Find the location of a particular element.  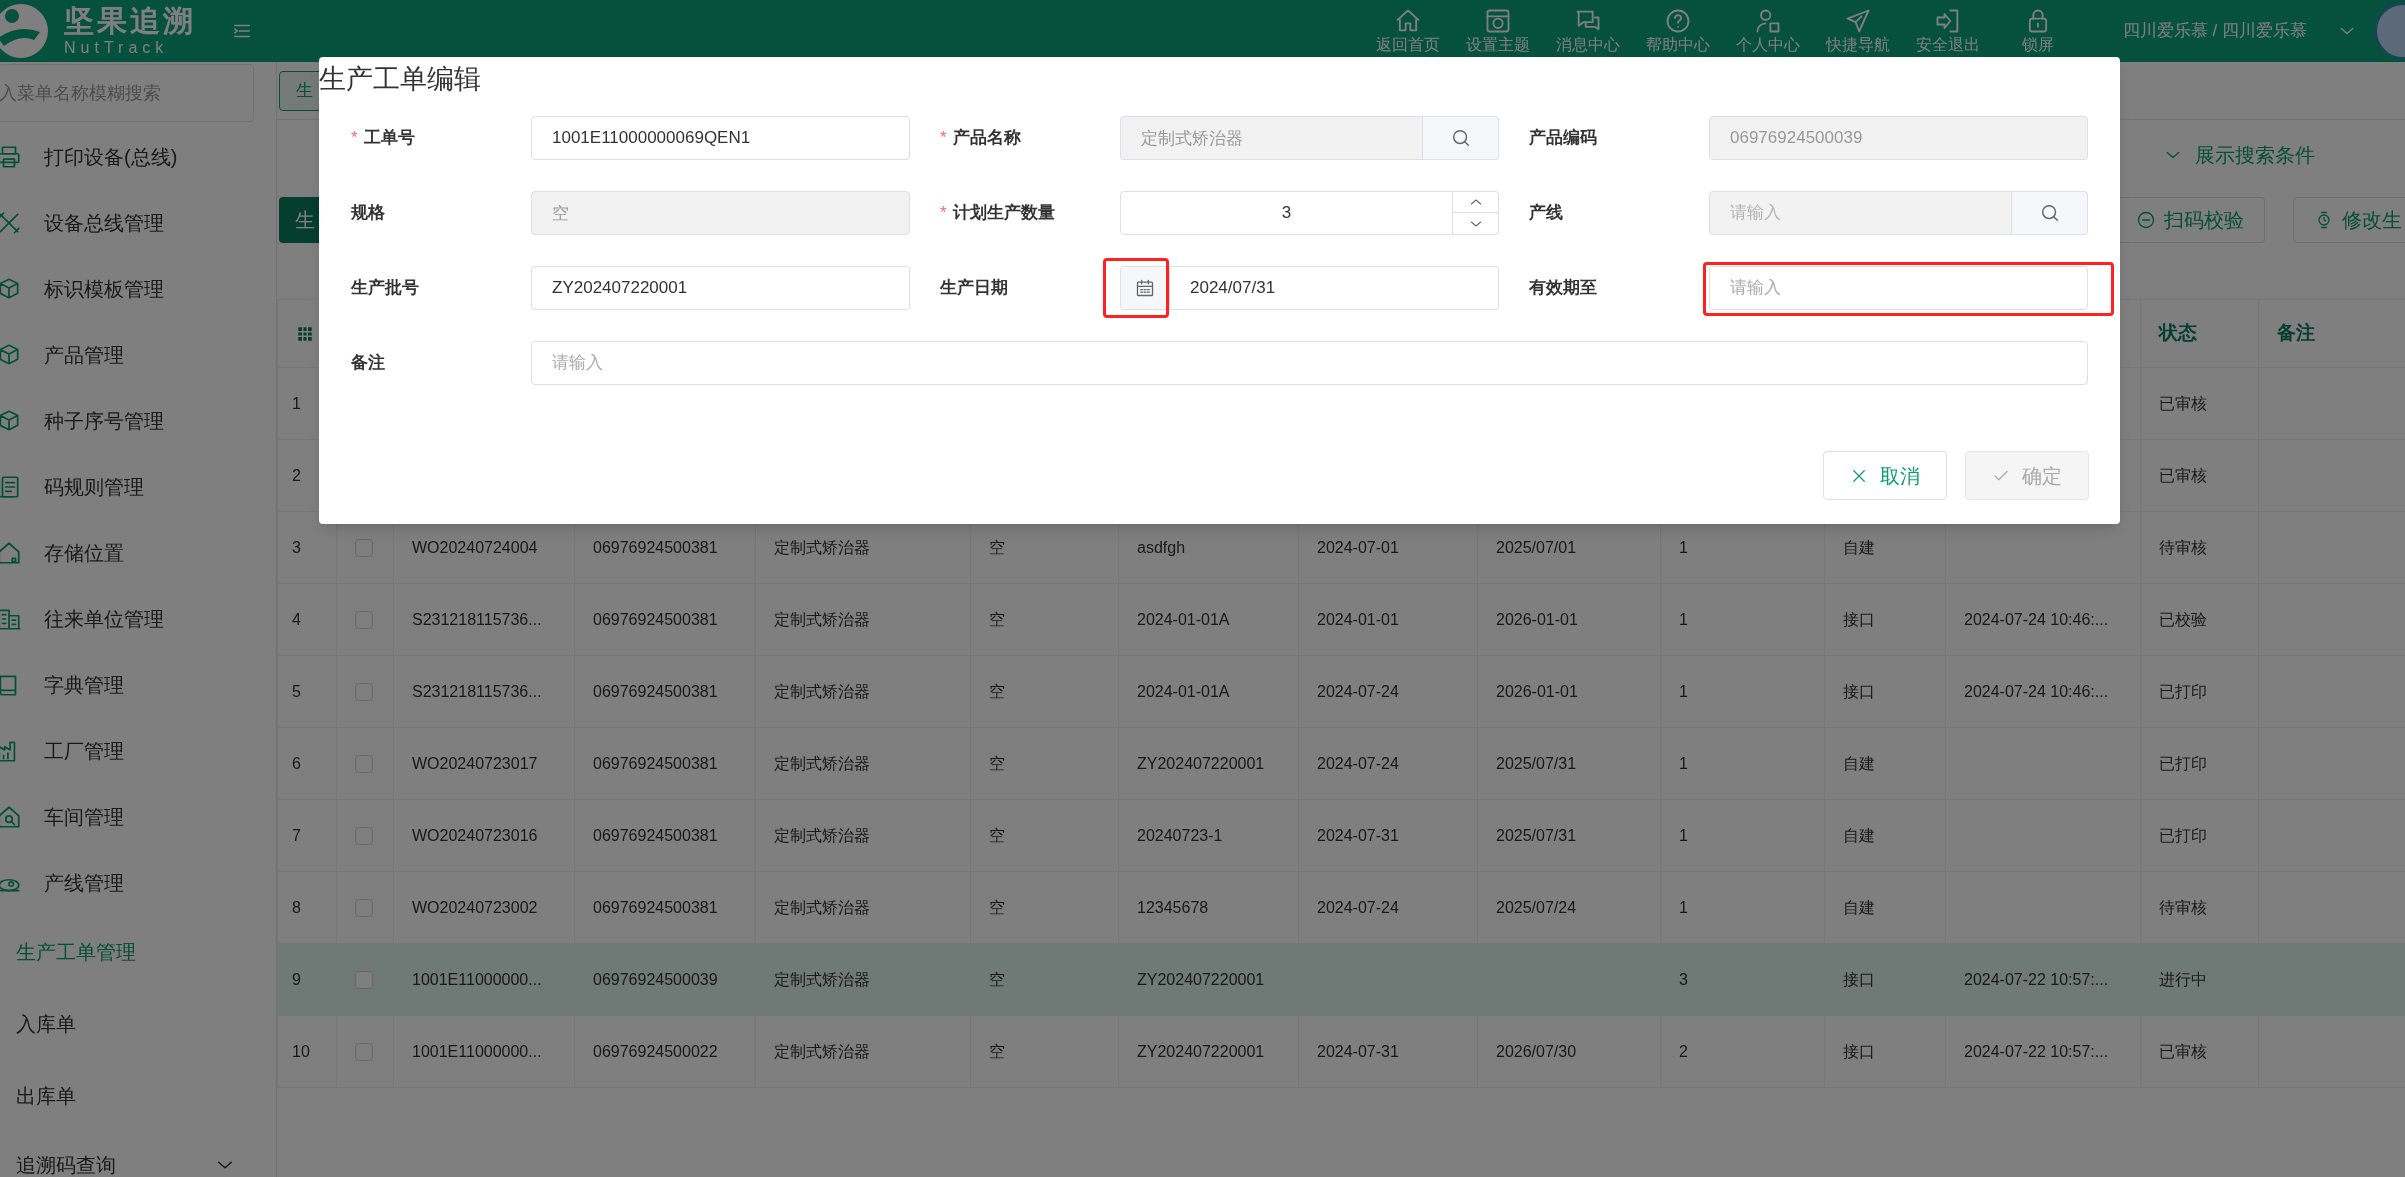

sidebar-item: 标识模板管理 is located at coordinates (138, 289).